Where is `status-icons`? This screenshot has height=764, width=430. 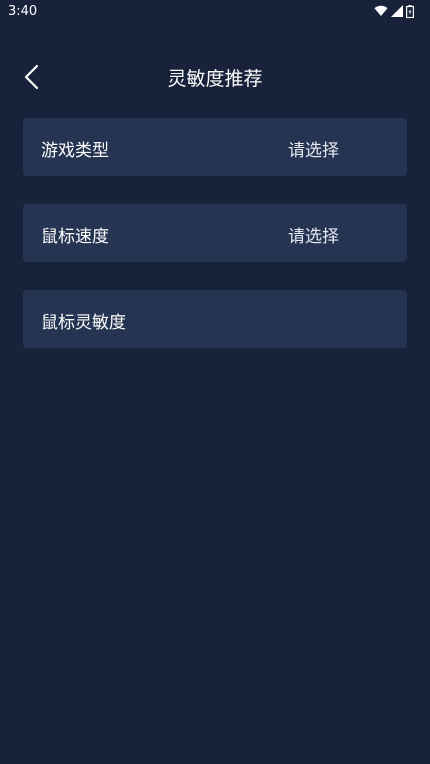 status-icons is located at coordinates (394, 11).